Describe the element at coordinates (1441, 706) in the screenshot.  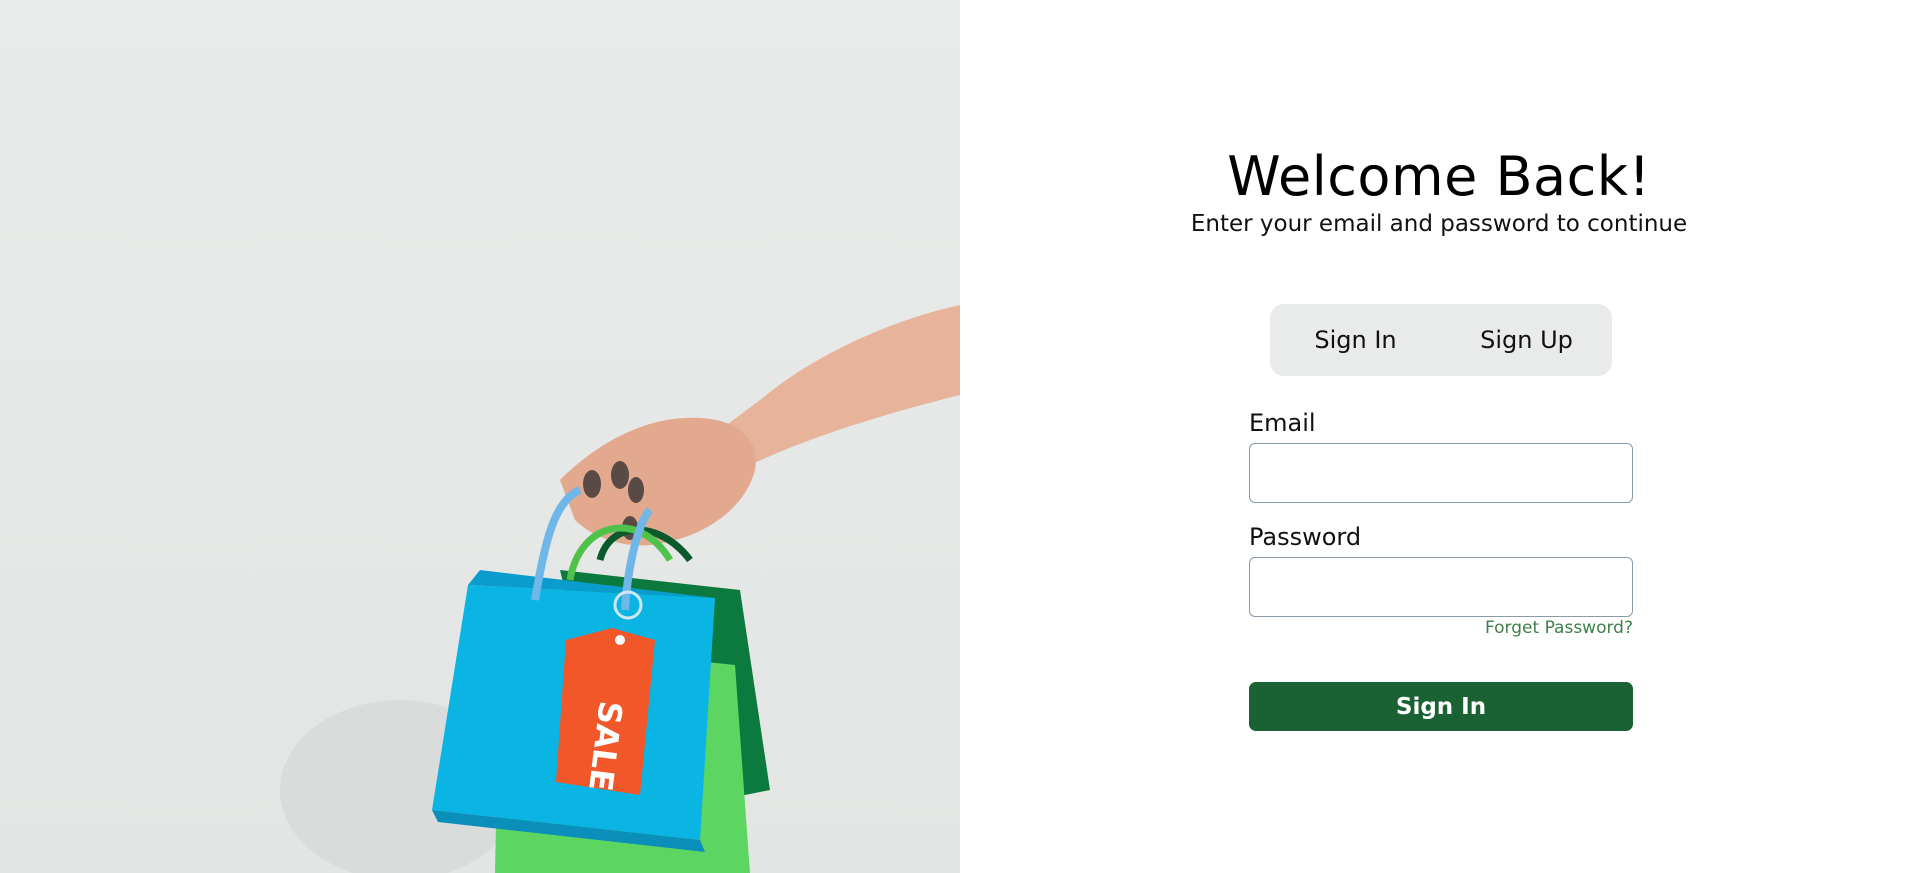
I see `sign-in-button: Sign In` at that location.